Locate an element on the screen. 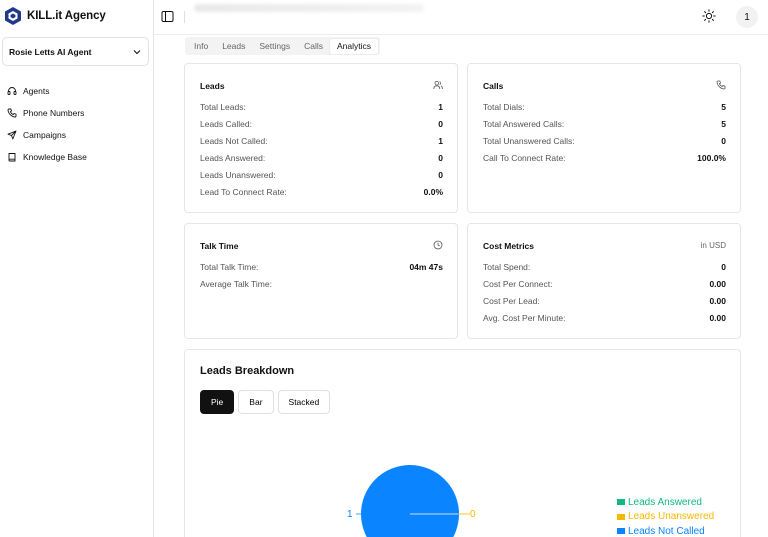  brand: KILL.it Agency is located at coordinates (55, 16).